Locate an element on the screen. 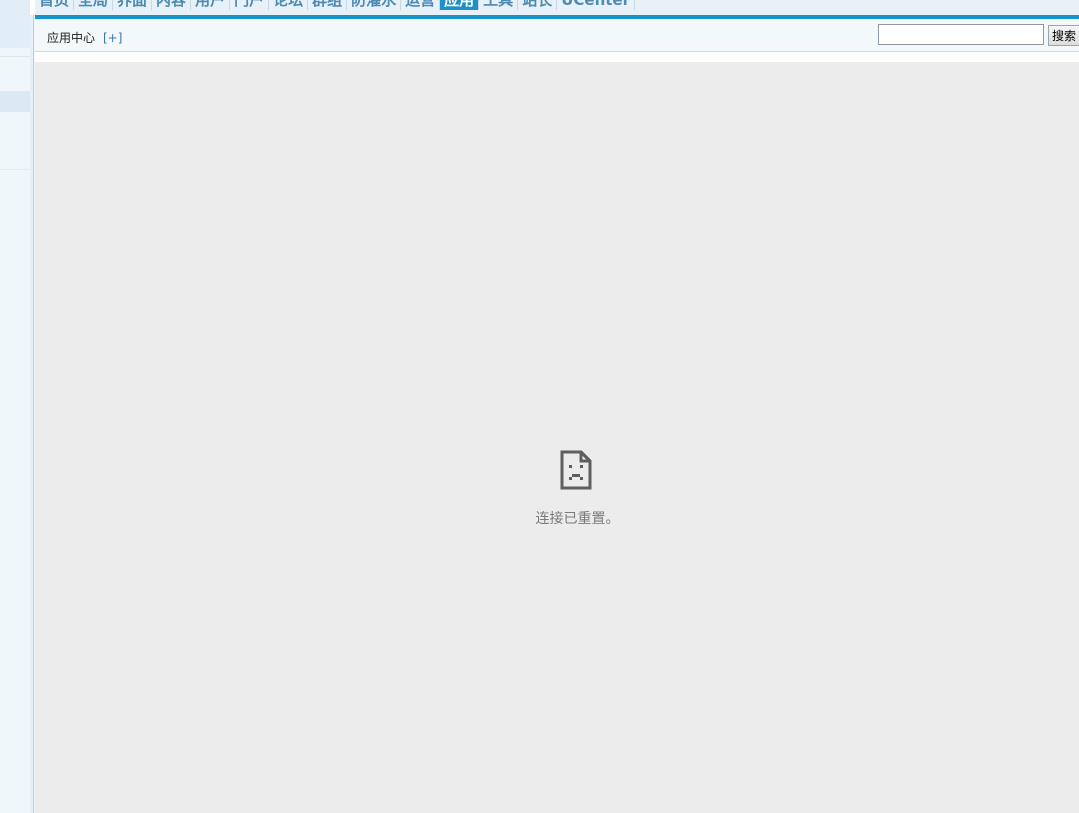 Image resolution: width=1079 pixels, height=813 pixels. page-title: 应用中心 is located at coordinates (71, 38).